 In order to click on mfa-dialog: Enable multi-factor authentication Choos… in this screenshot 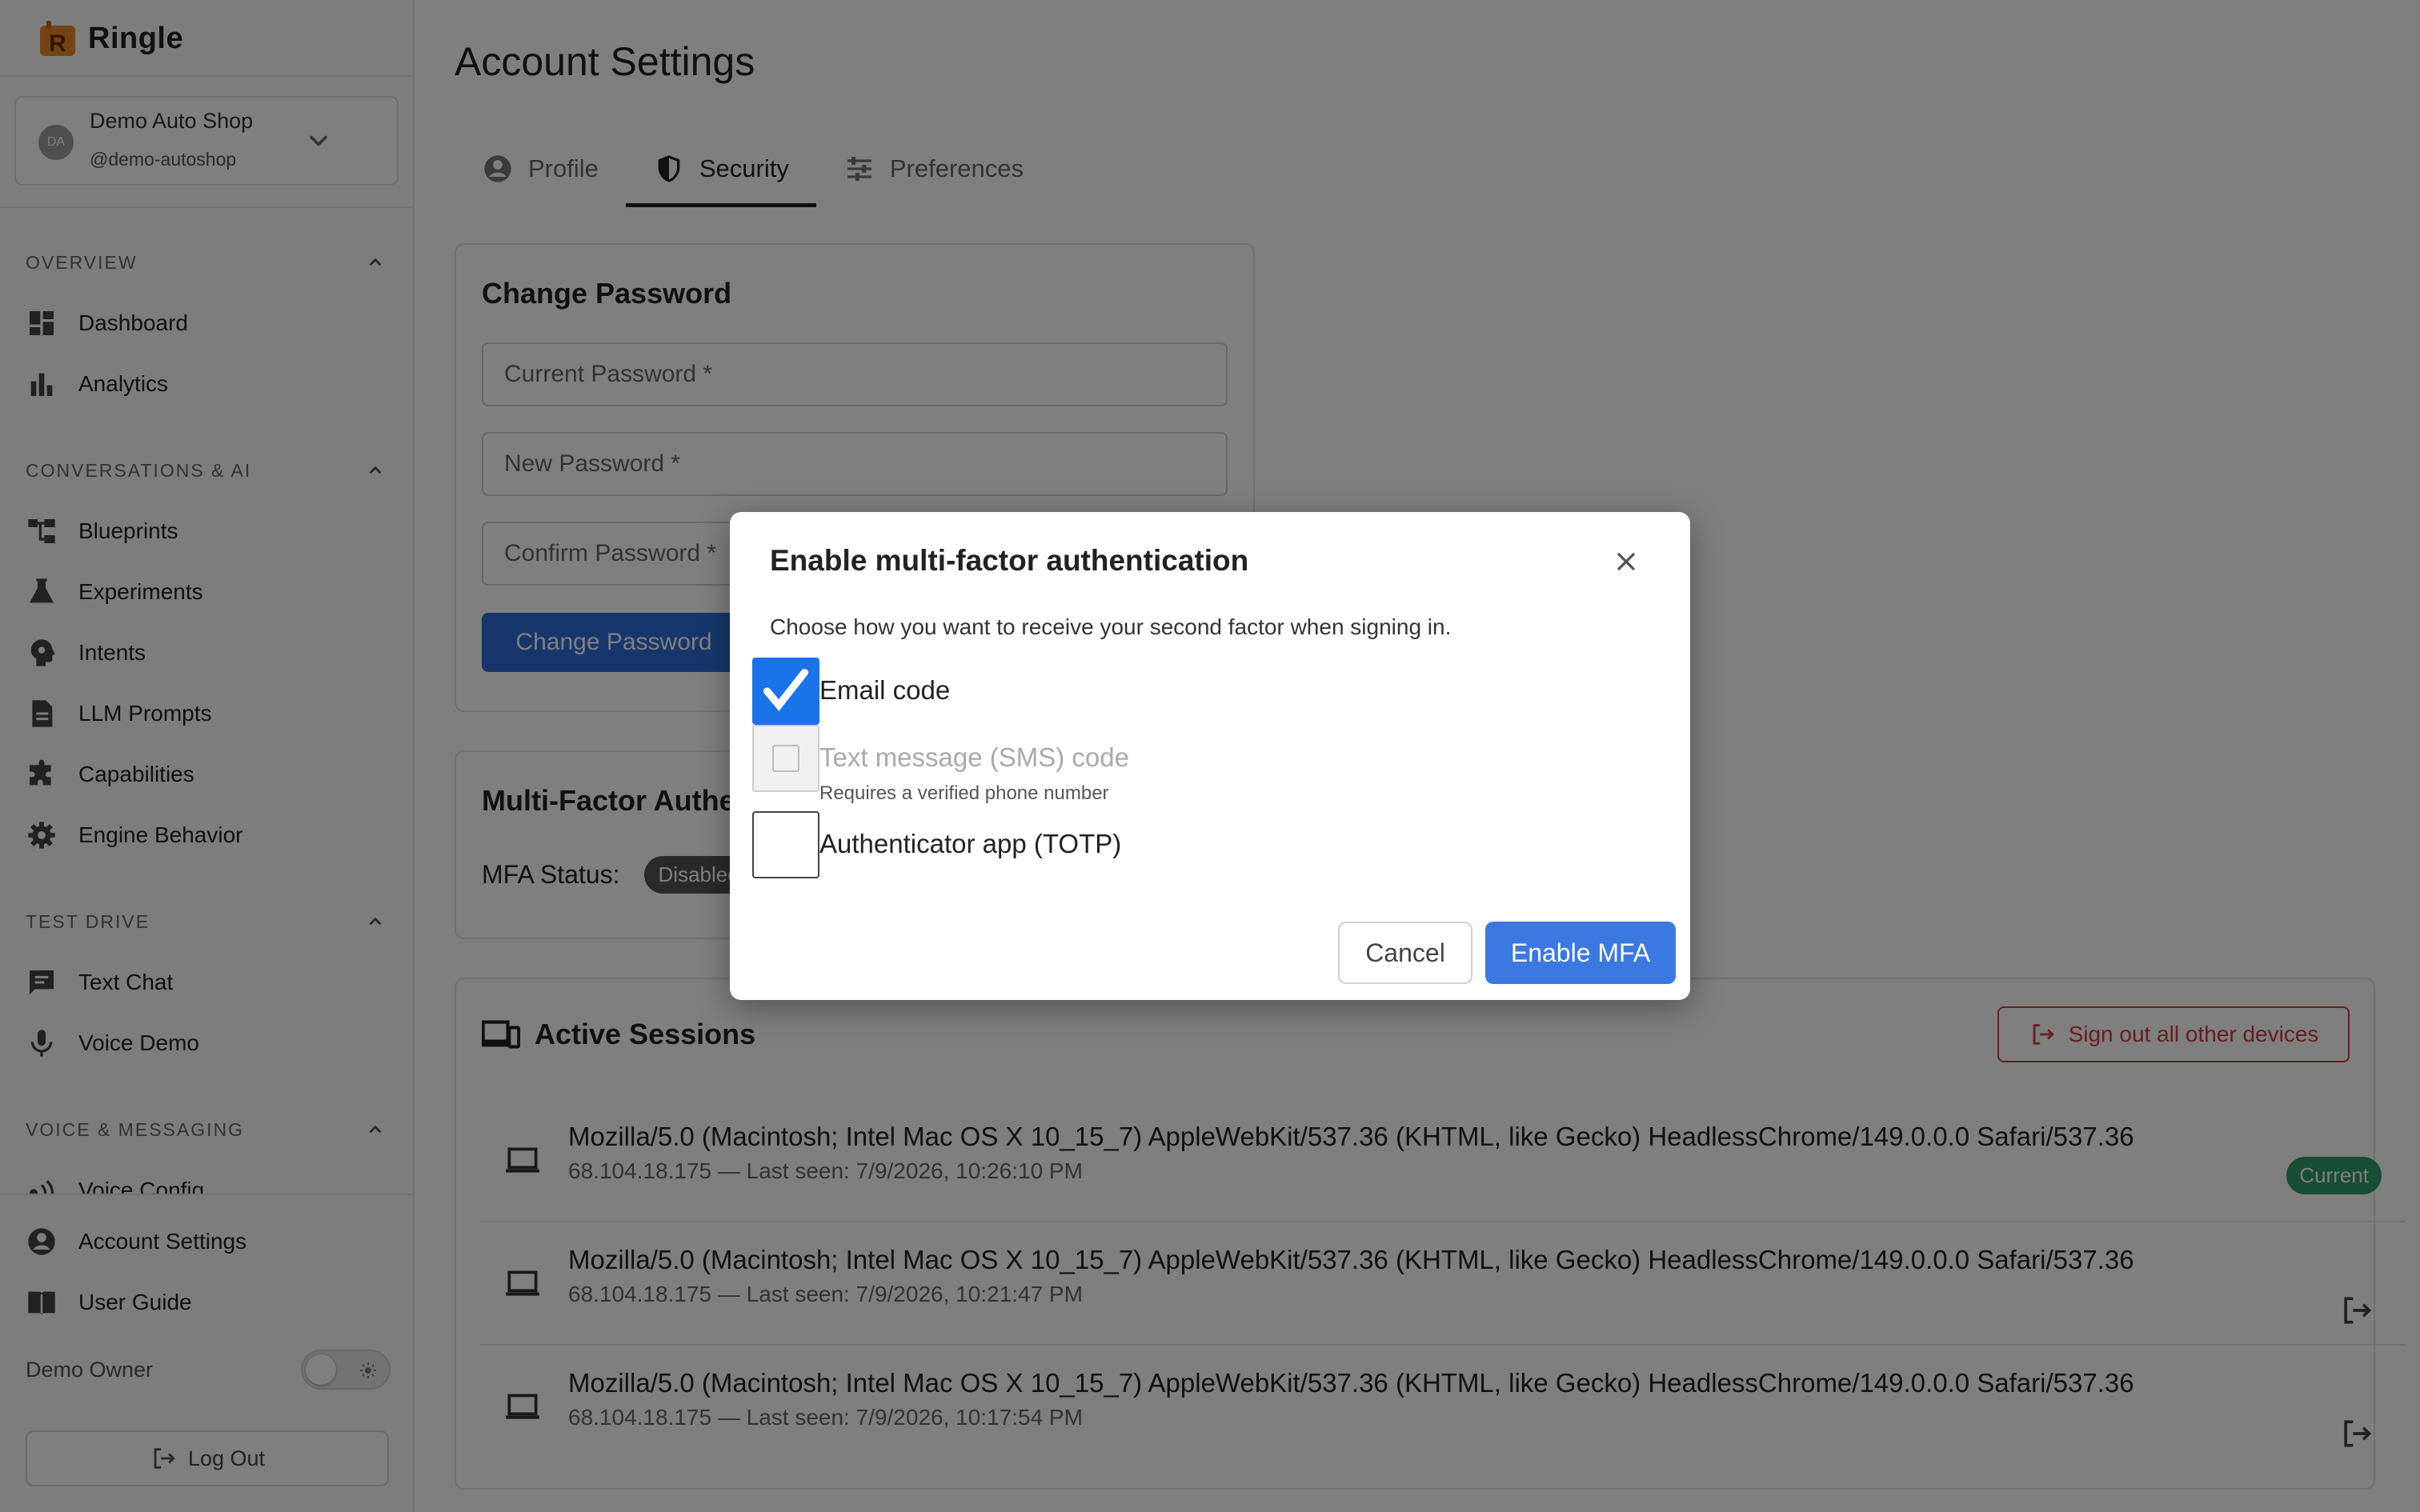, I will do `click(1210, 756)`.